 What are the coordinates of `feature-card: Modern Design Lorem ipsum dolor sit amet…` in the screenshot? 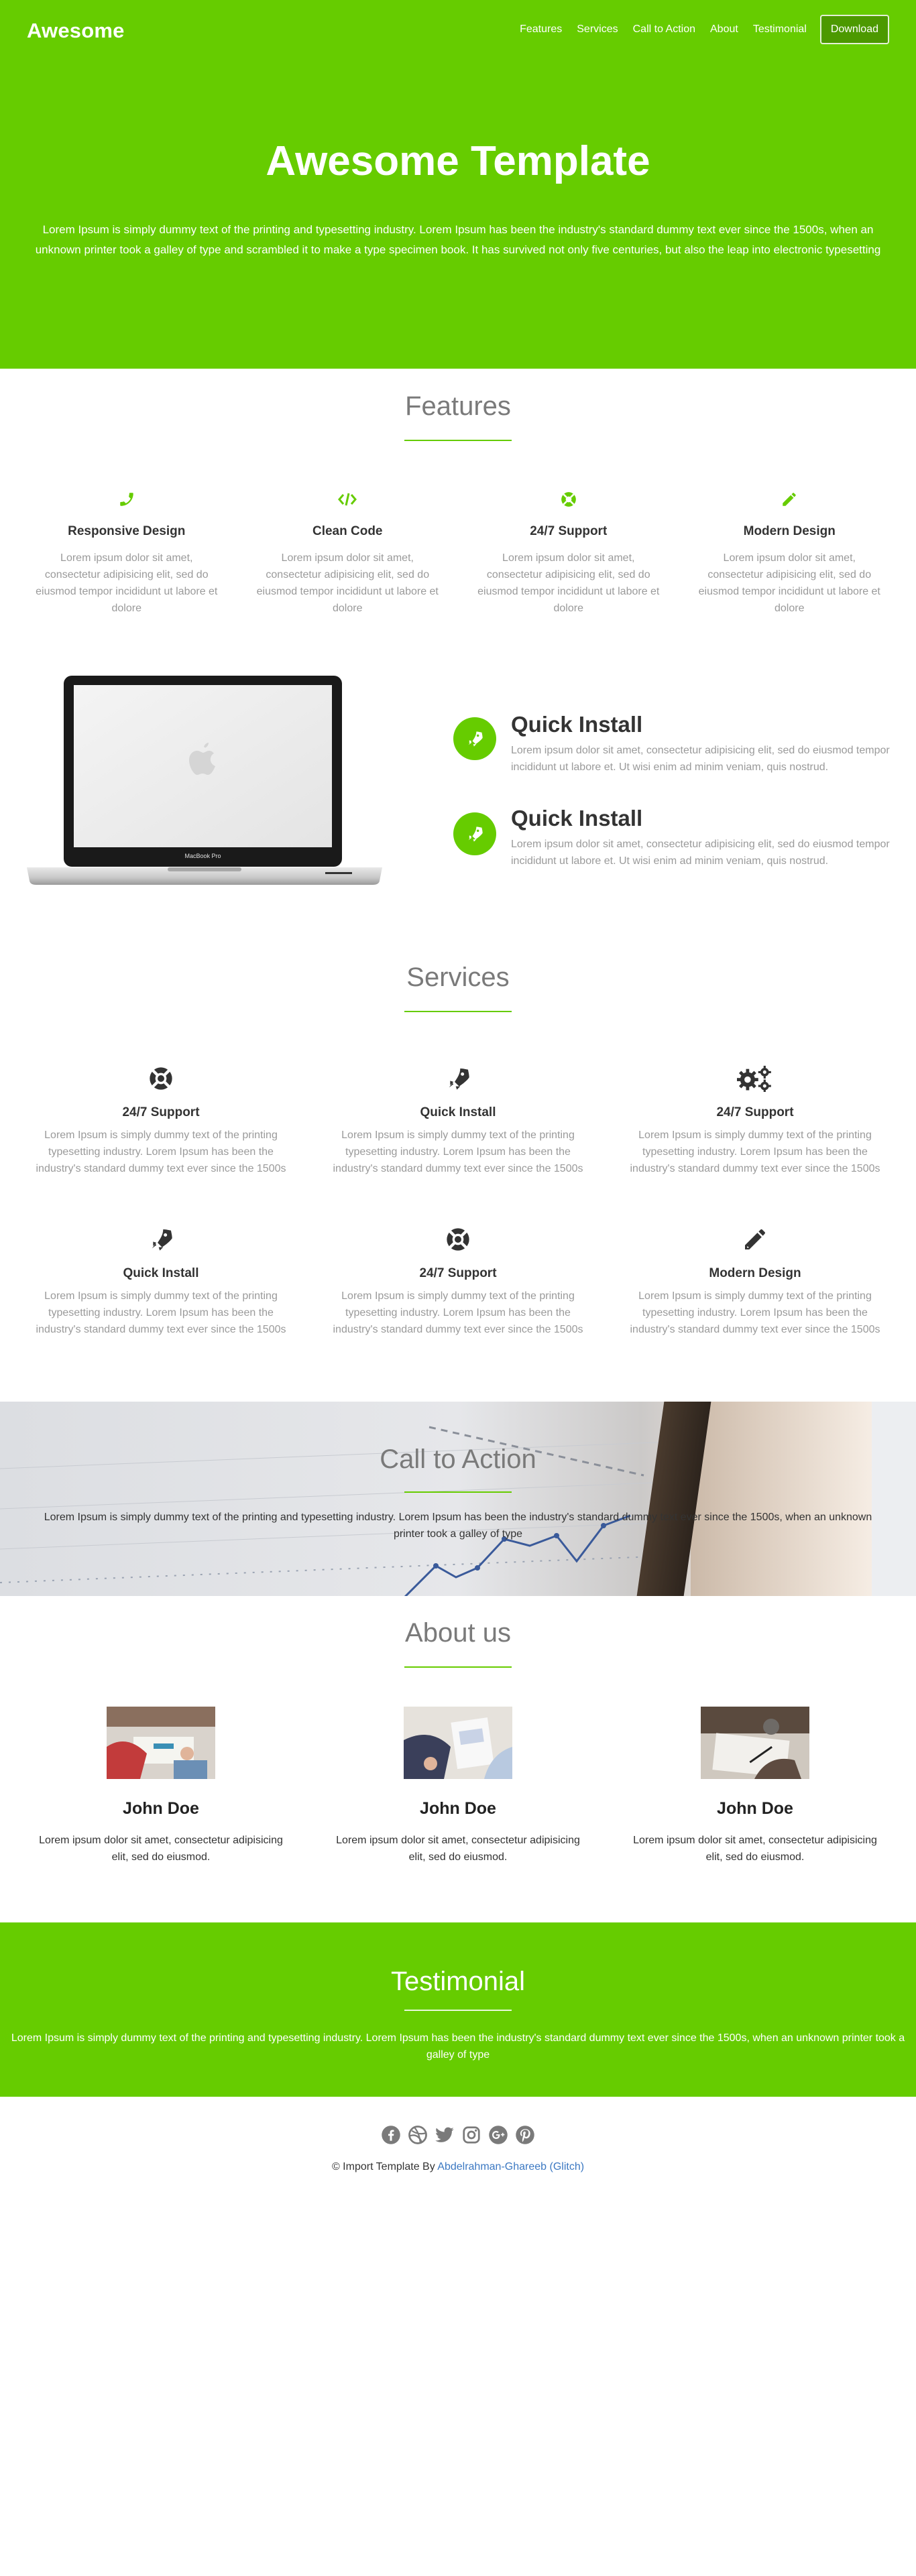 It's located at (790, 554).